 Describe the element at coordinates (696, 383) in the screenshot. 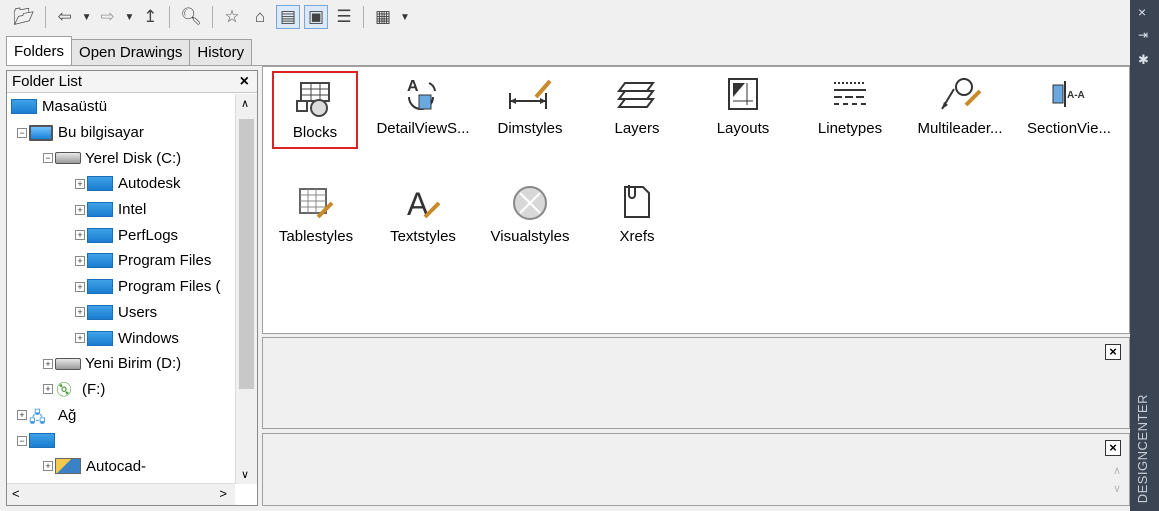

I see `preview-pane: ×` at that location.